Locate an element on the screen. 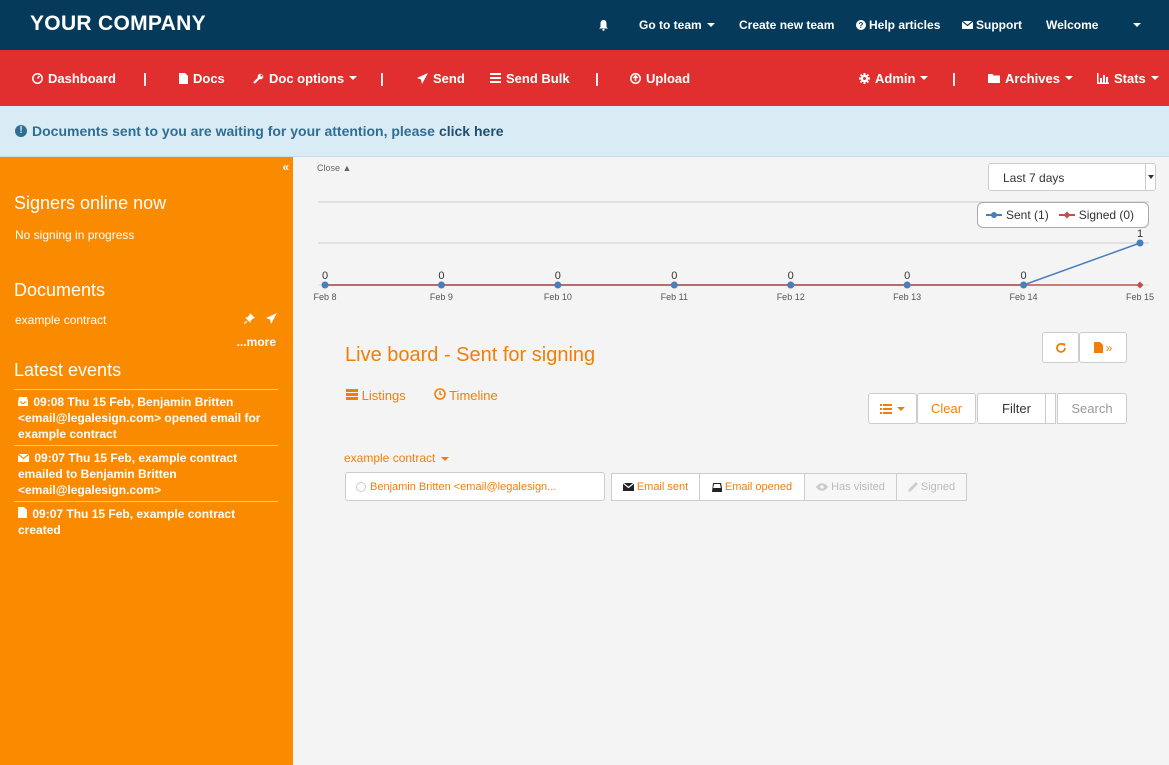 The width and height of the screenshot is (1169, 765). nav-archives: Archives is located at coordinates (1030, 78).